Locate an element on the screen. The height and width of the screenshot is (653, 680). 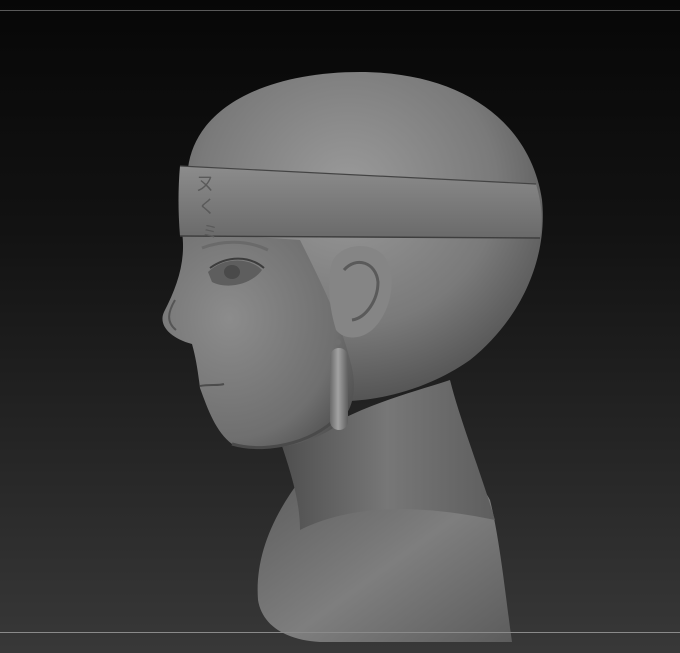
headband-glyph-3: ミ is located at coordinates (210, 231).